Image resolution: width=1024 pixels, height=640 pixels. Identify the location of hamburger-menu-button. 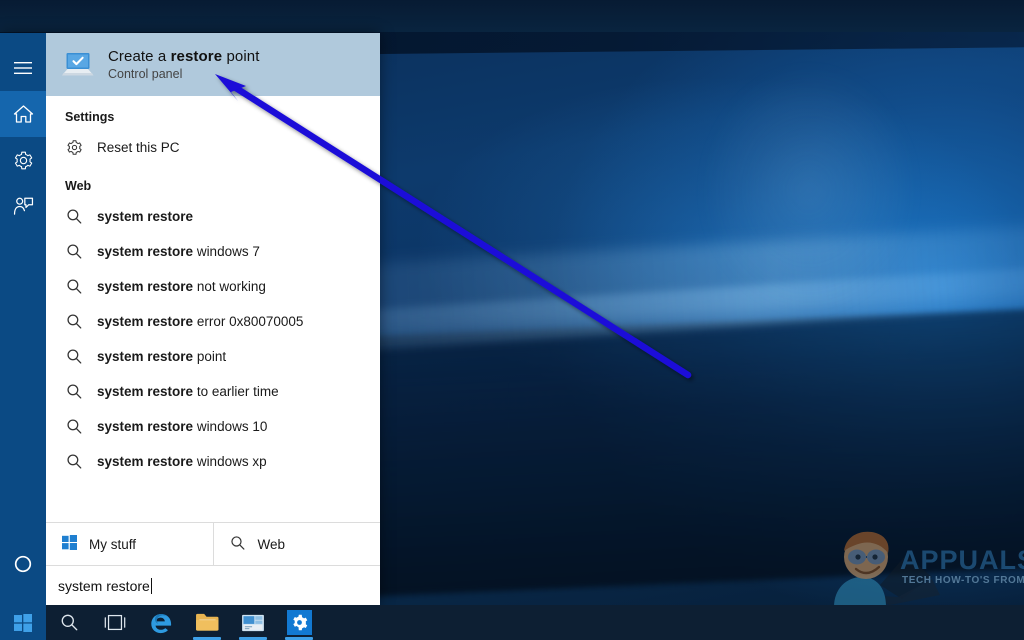
(23, 68).